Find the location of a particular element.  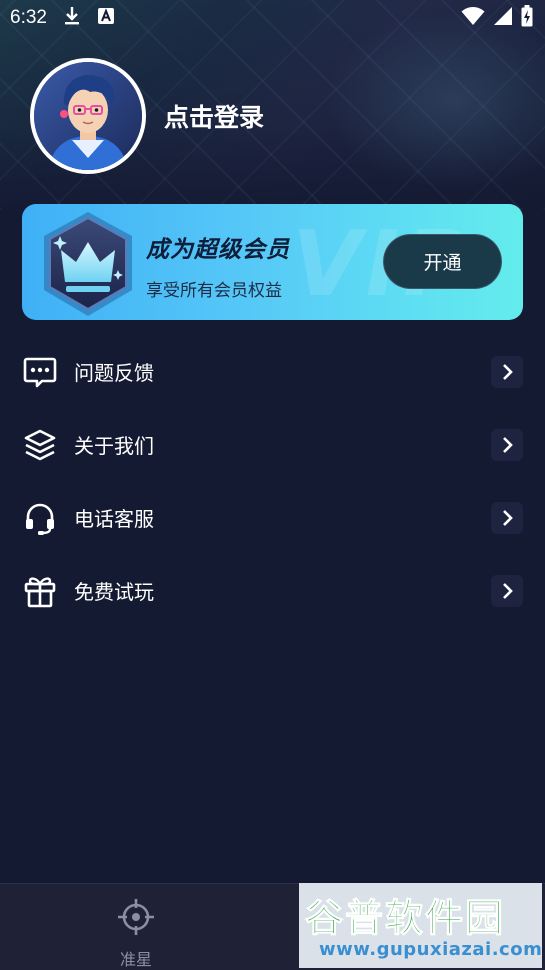

status-bar: 6:32 is located at coordinates (272, 18).